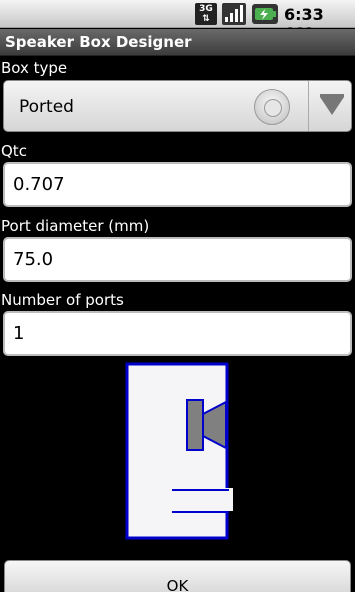 The width and height of the screenshot is (355, 592). I want to click on battery-icon, so click(265, 14).